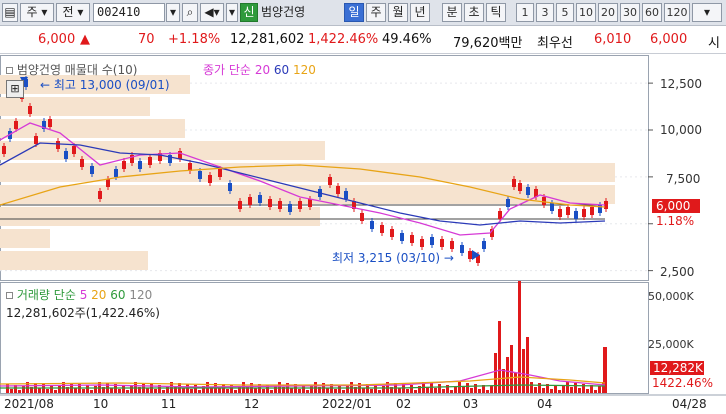 Image resolution: width=726 pixels, height=414 pixels. Describe the element at coordinates (169, 404) in the screenshot. I see `x-tick: 11` at that location.